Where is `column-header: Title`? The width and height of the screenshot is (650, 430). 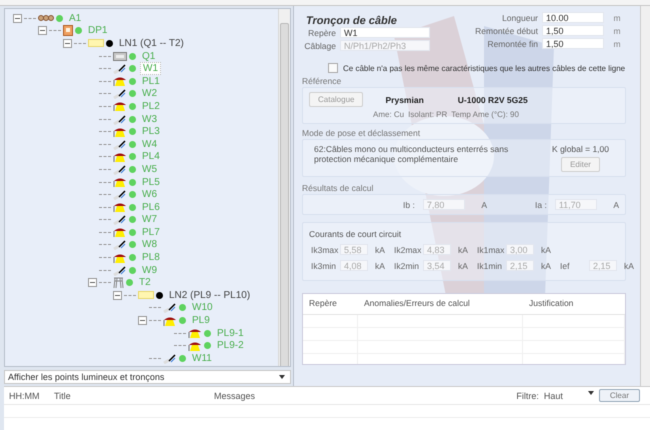
column-header: Title is located at coordinates (62, 395).